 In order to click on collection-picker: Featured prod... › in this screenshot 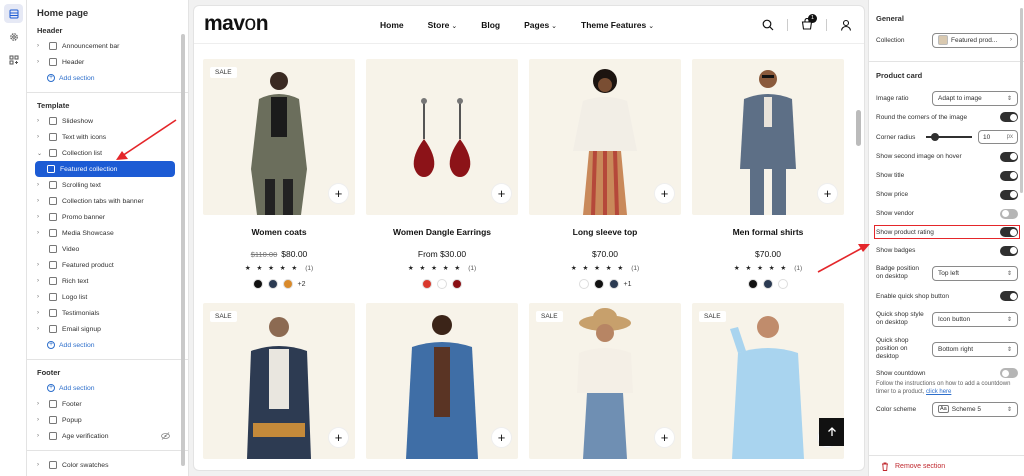, I will do `click(975, 40)`.